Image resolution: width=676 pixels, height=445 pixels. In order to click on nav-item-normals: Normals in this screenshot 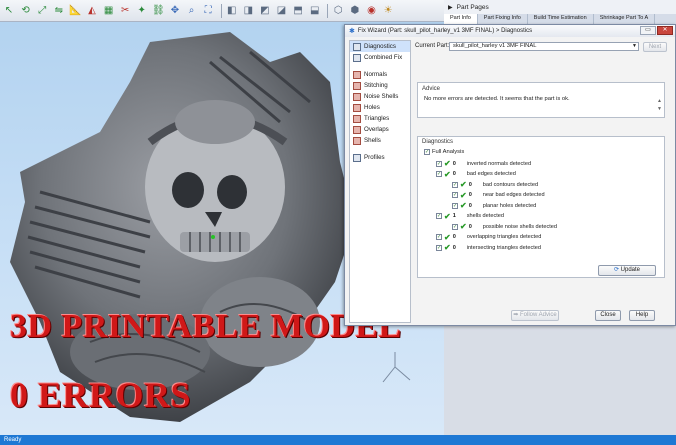, I will do `click(380, 74)`.